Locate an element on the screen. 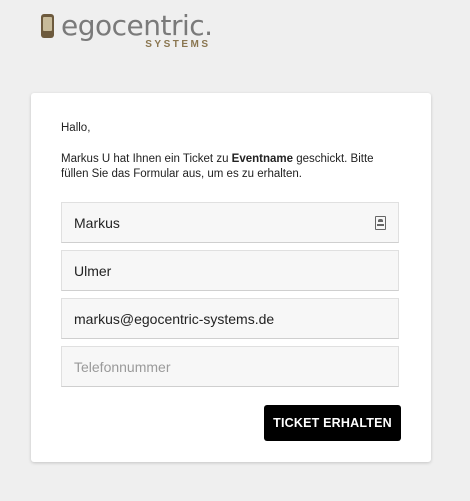 The width and height of the screenshot is (470, 501). last-name-field is located at coordinates (230, 270).